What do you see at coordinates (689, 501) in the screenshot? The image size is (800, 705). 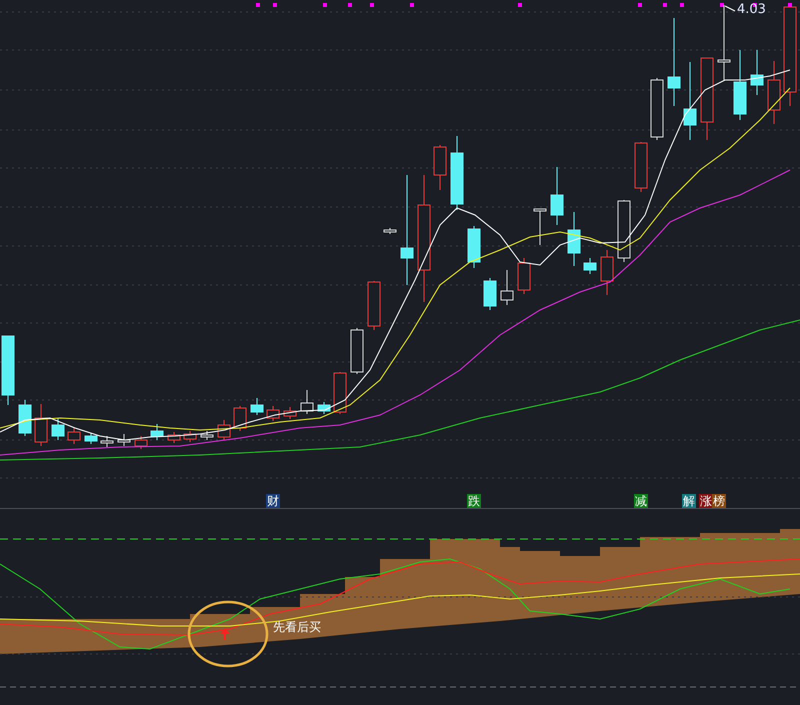 I see `event-tag: 解` at bounding box center [689, 501].